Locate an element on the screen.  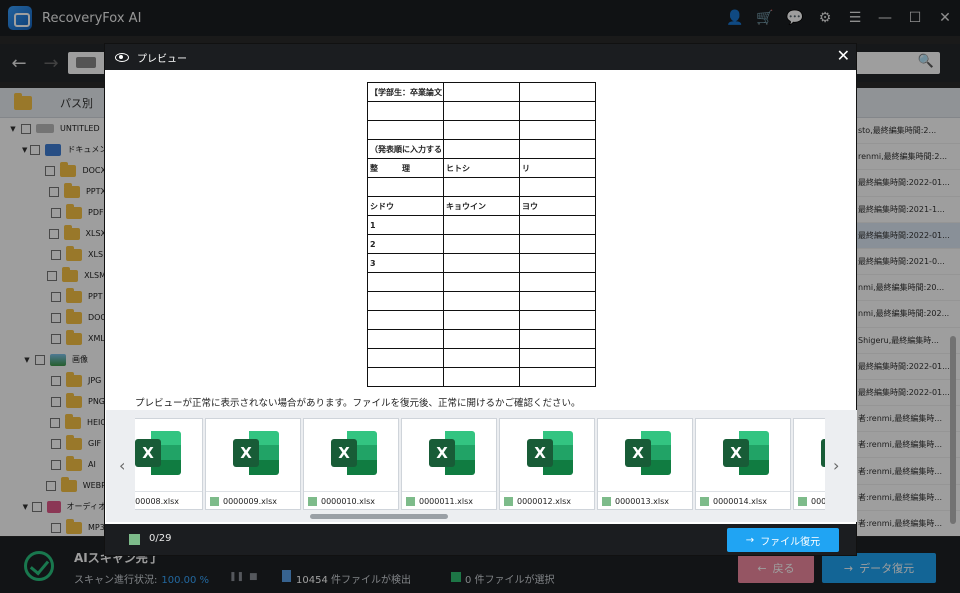
sheet-row: 整 理ヒトシリ is located at coordinates (481, 168).